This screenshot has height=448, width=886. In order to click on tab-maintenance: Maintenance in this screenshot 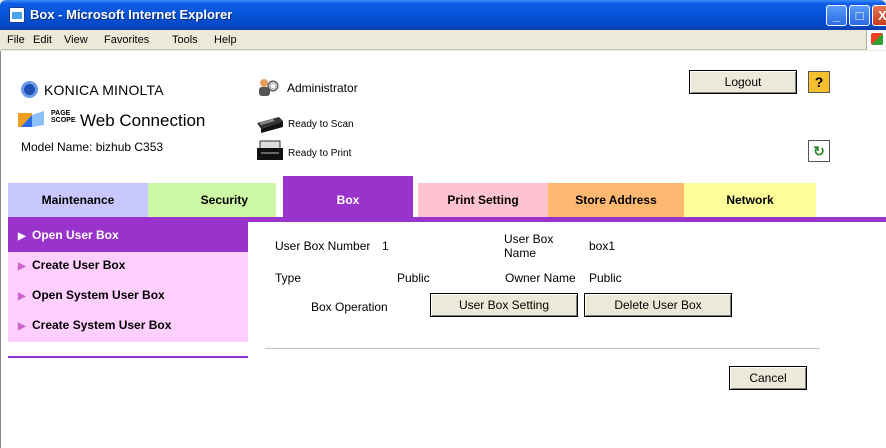, I will do `click(78, 200)`.